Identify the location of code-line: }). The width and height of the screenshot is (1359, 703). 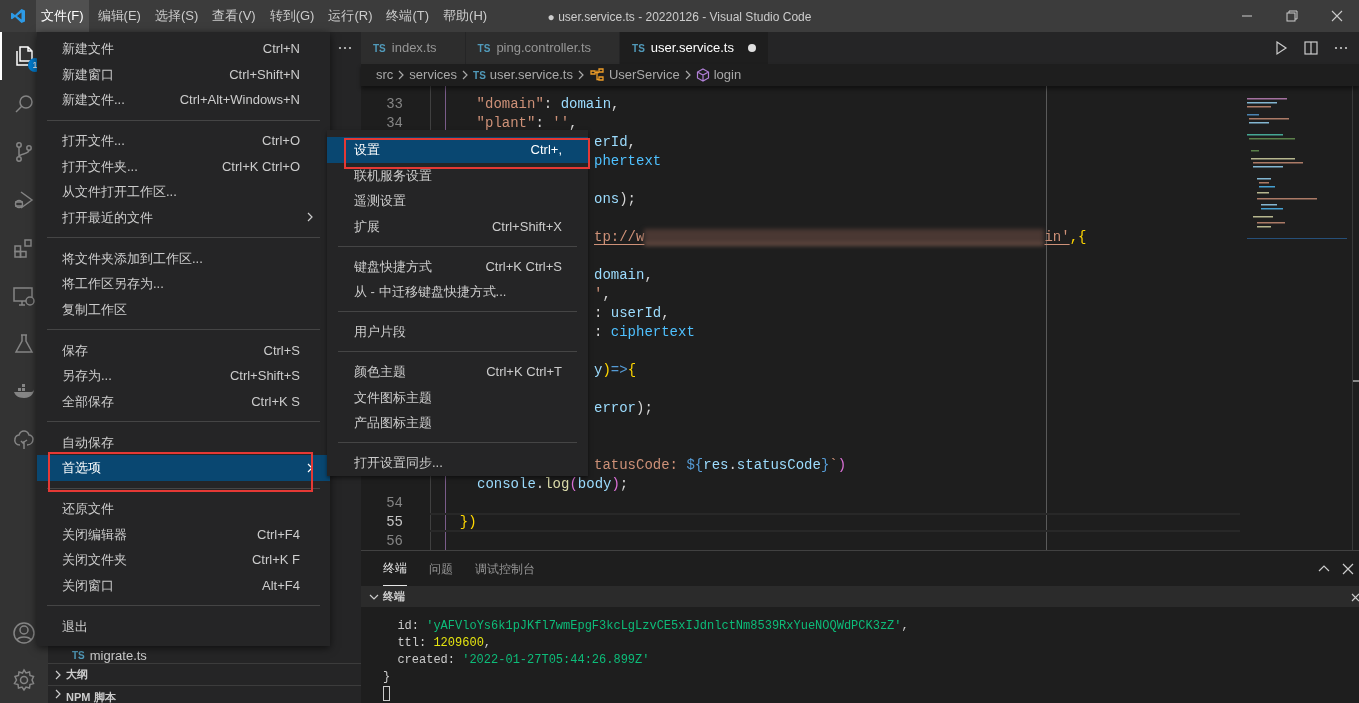
(467, 522).